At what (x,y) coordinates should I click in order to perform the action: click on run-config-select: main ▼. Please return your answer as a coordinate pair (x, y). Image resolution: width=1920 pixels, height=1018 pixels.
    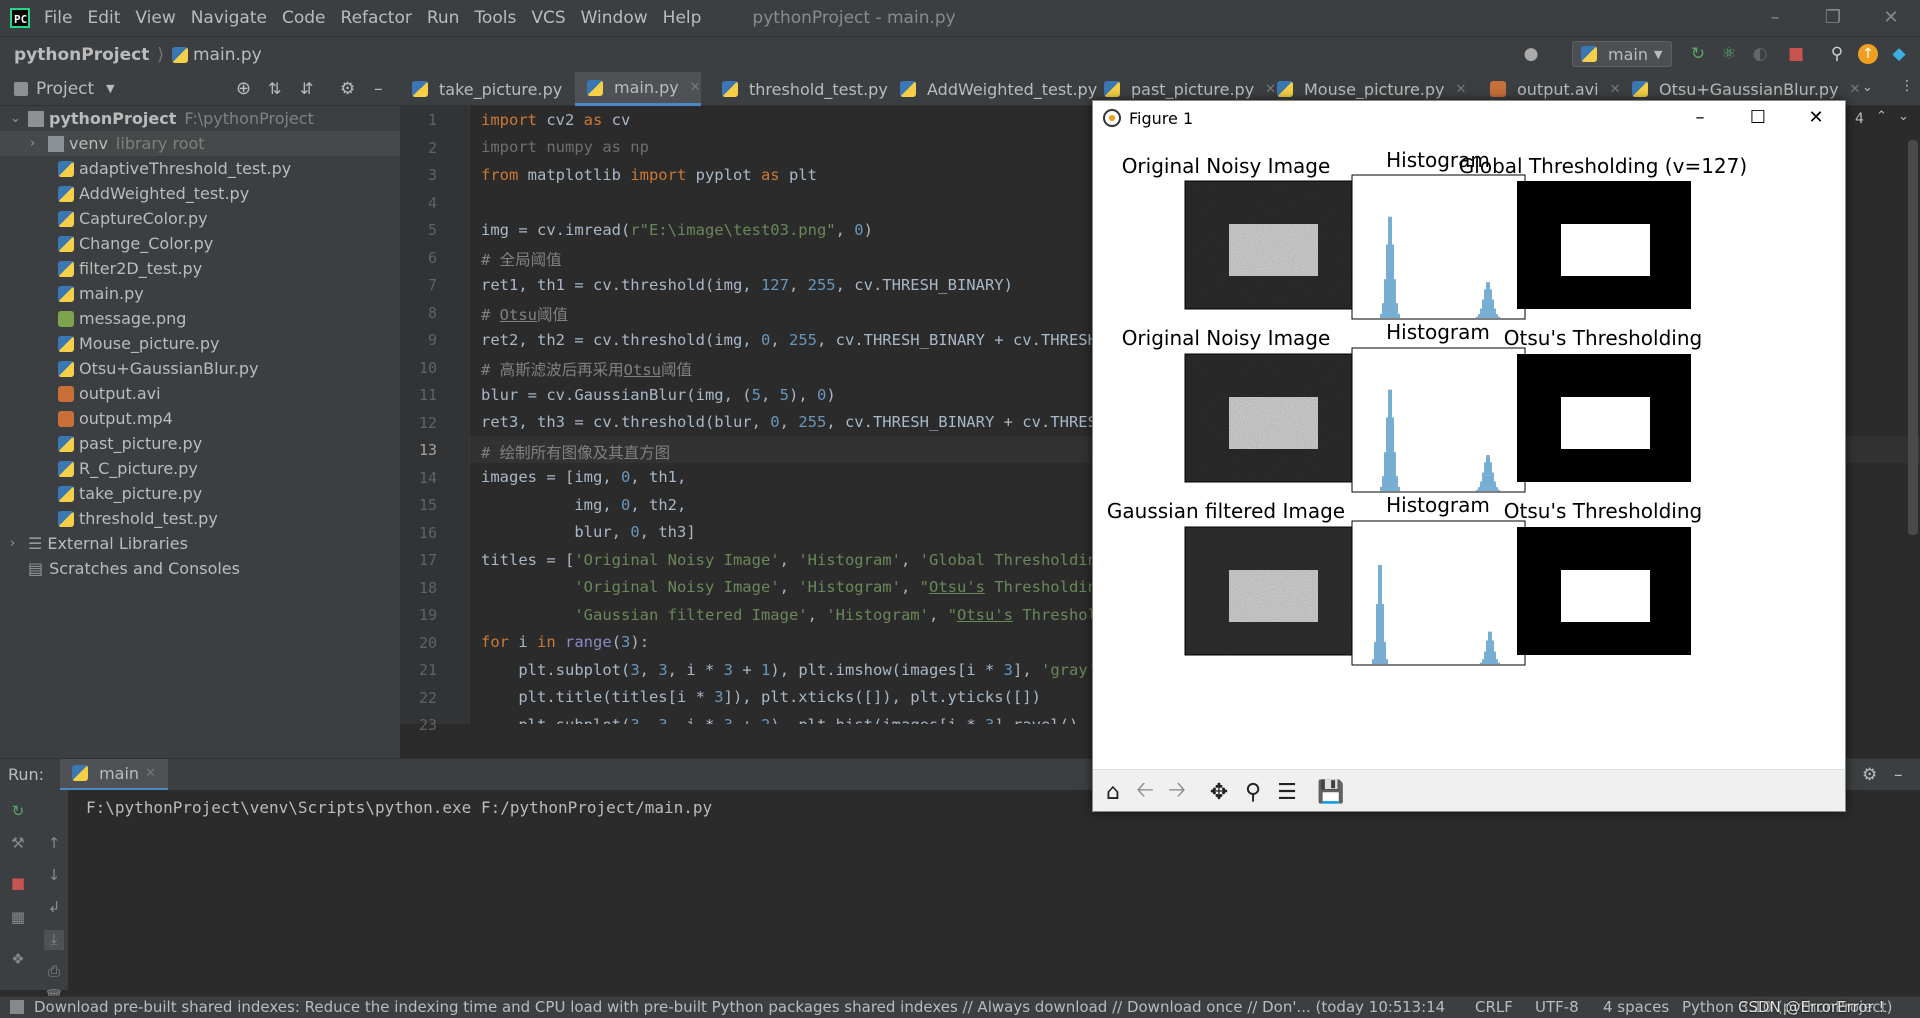
    Looking at the image, I should click on (1622, 54).